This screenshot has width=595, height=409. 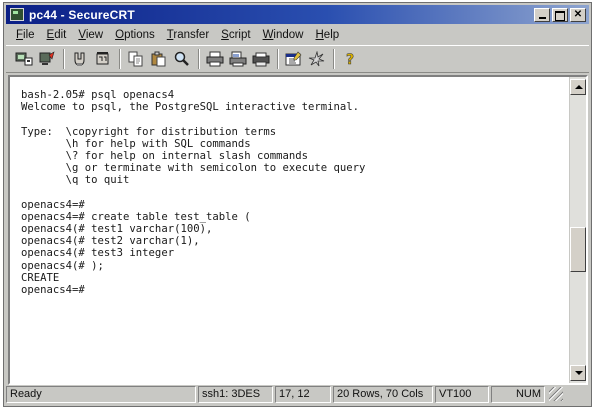 What do you see at coordinates (462, 394) in the screenshot?
I see `status-emulation: VT100` at bounding box center [462, 394].